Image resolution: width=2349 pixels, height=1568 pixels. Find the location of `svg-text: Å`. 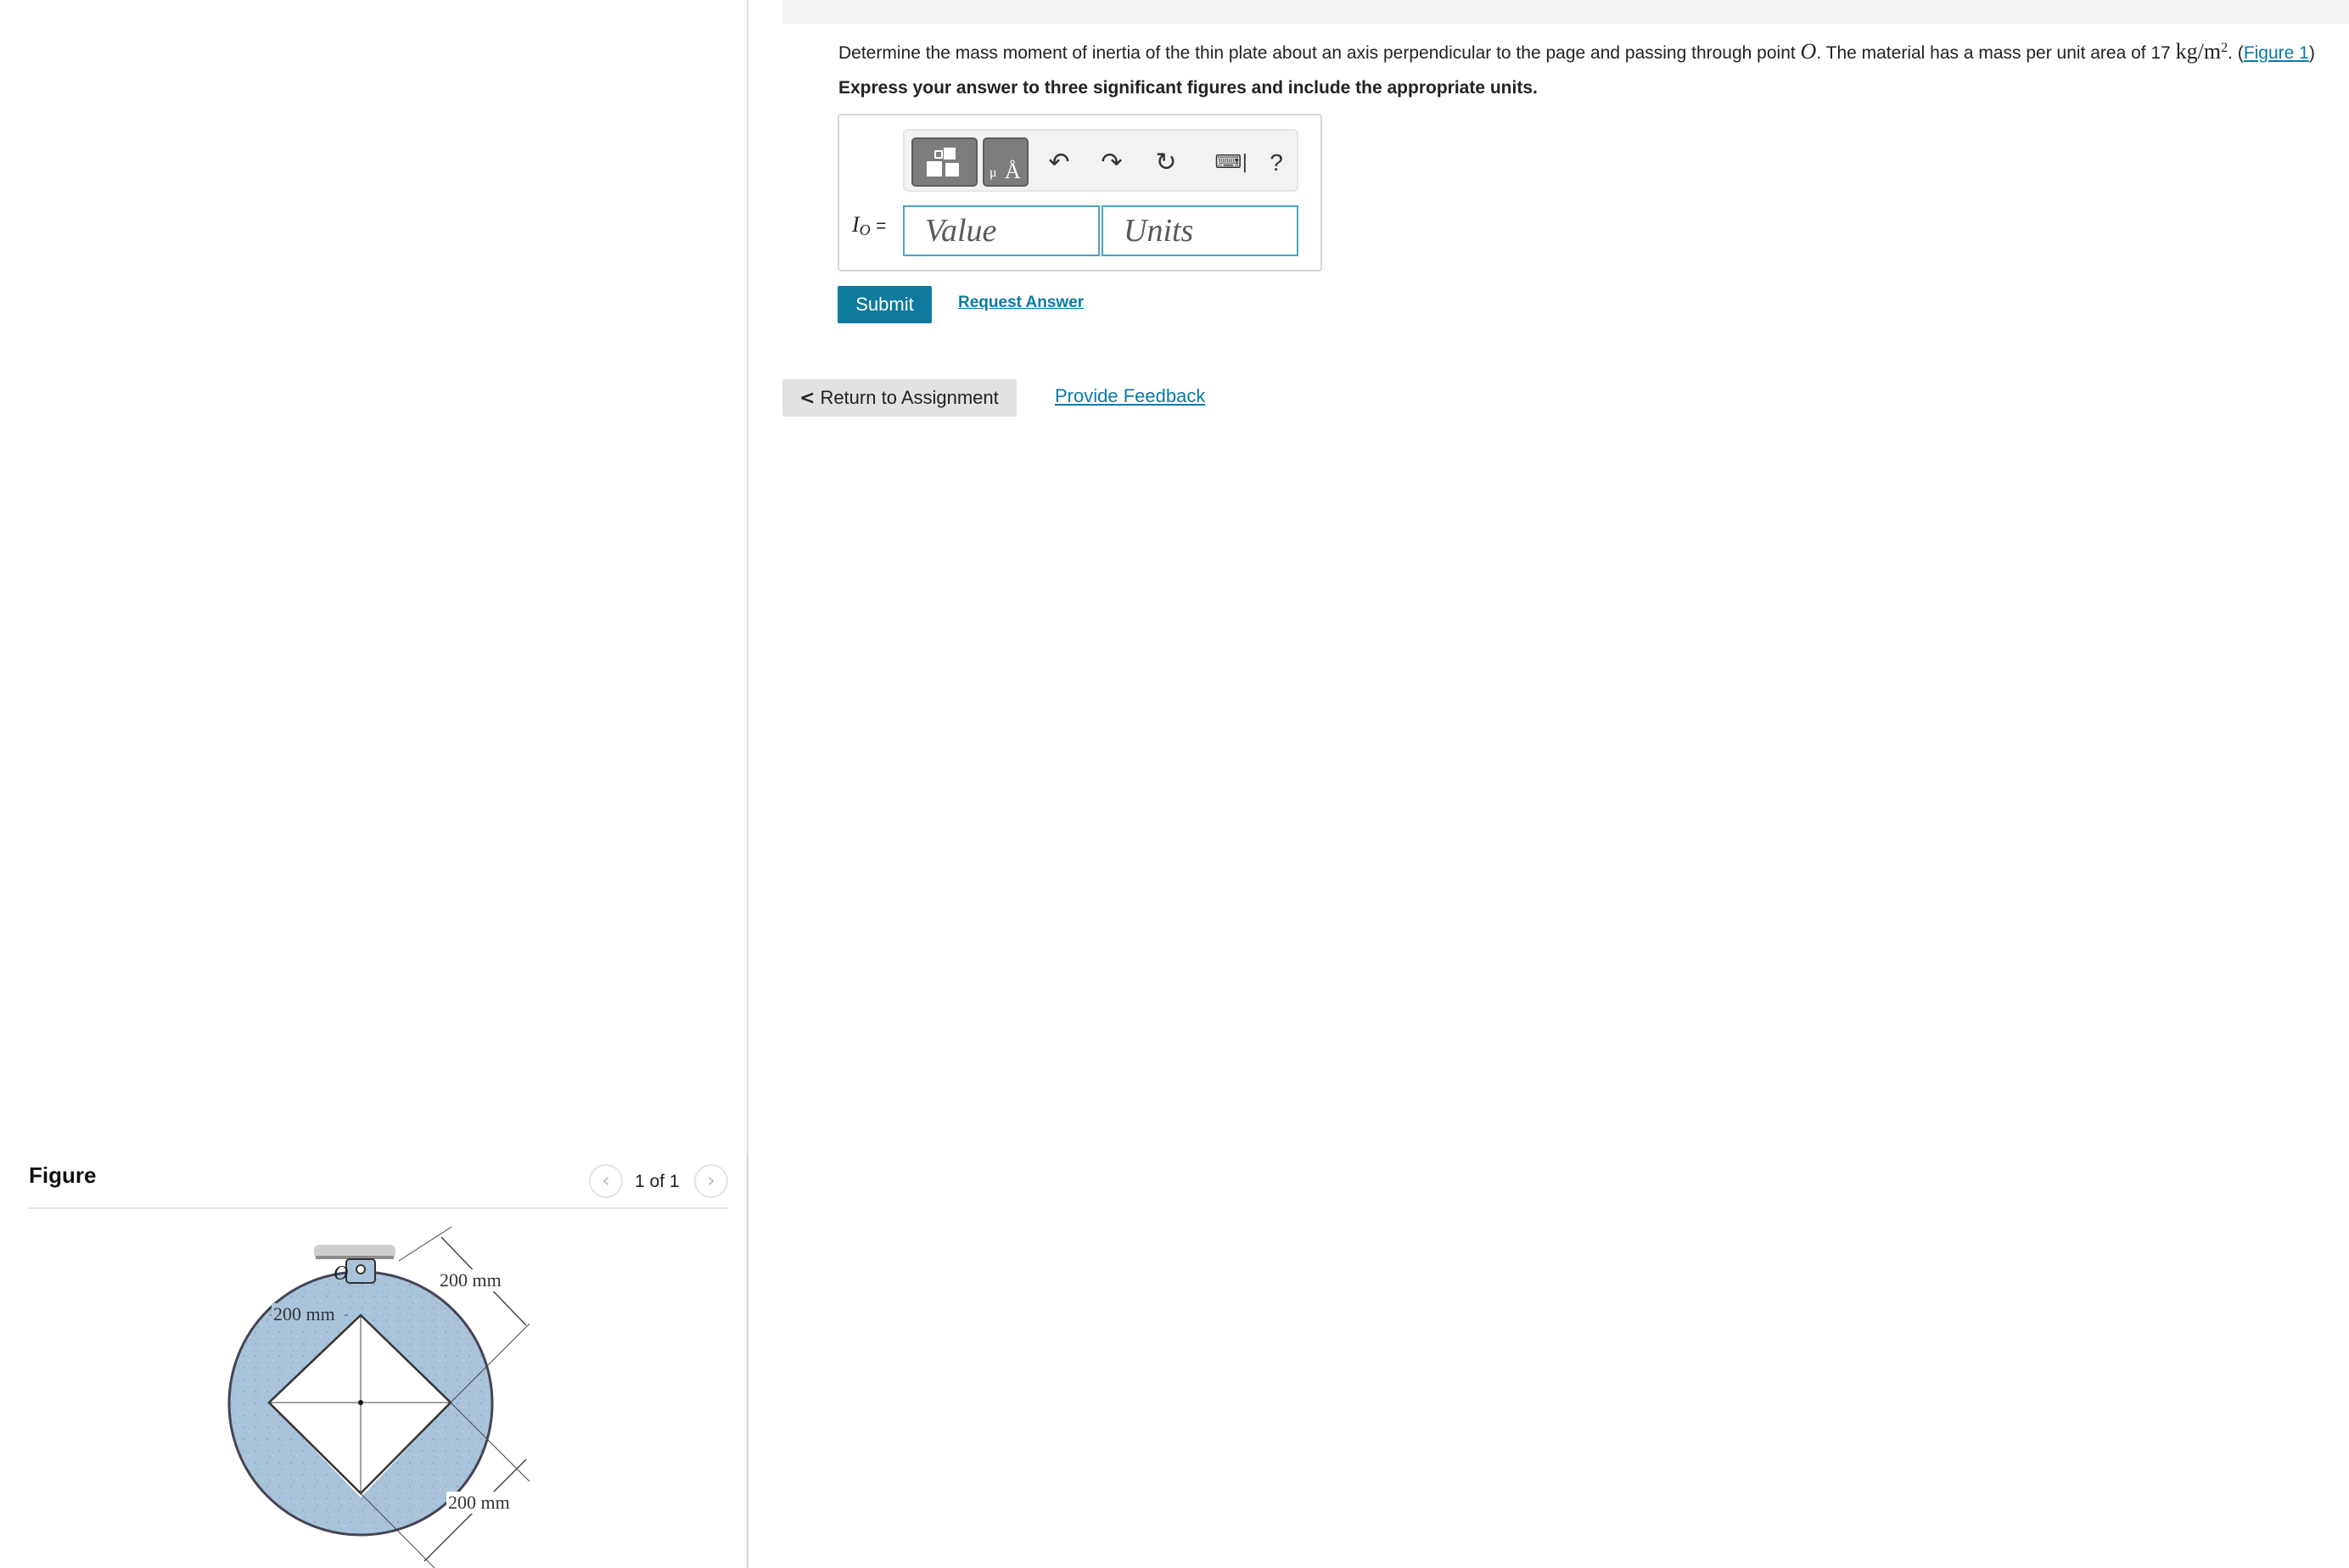

svg-text: Å is located at coordinates (1013, 171).